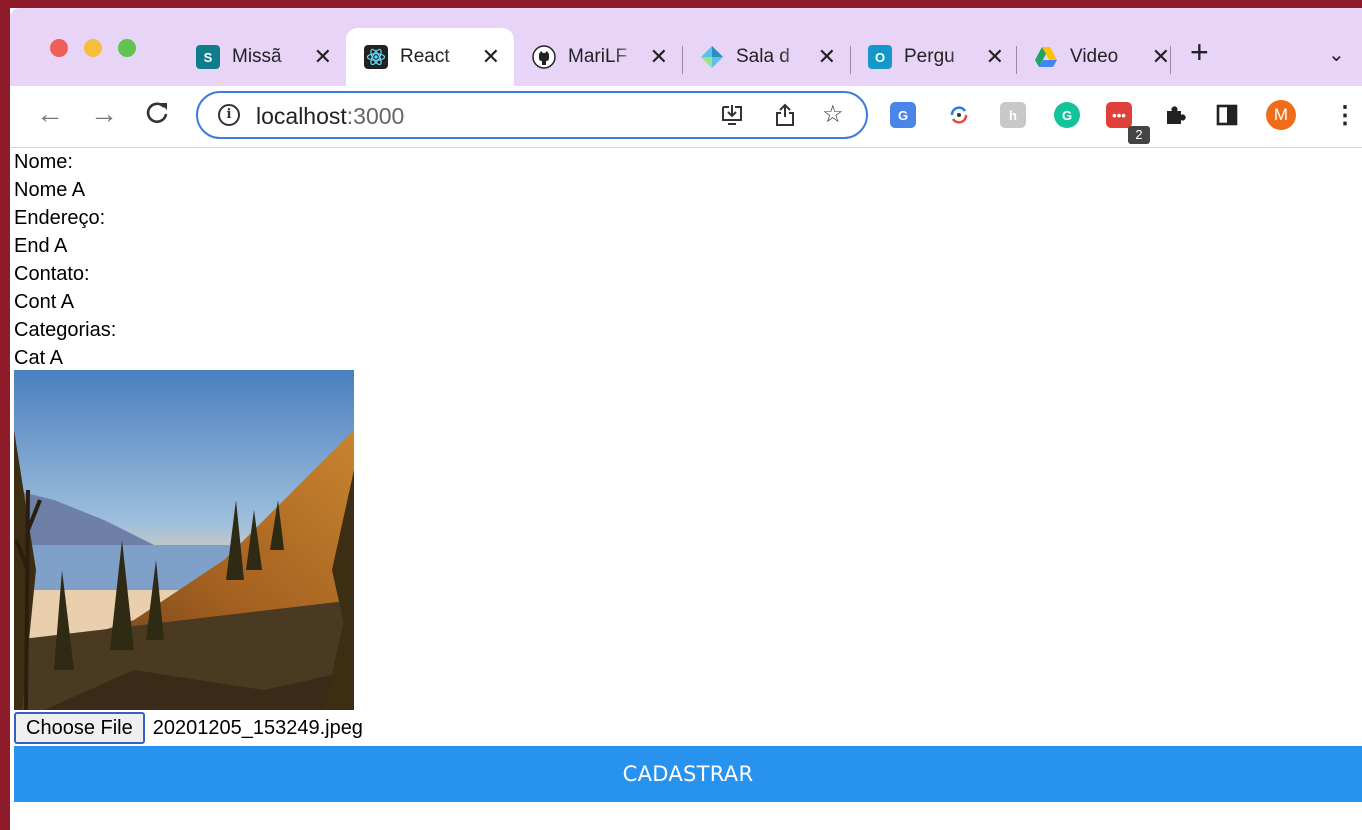 The width and height of the screenshot is (1362, 830). I want to click on tab-title: Pergu, so click(929, 56).